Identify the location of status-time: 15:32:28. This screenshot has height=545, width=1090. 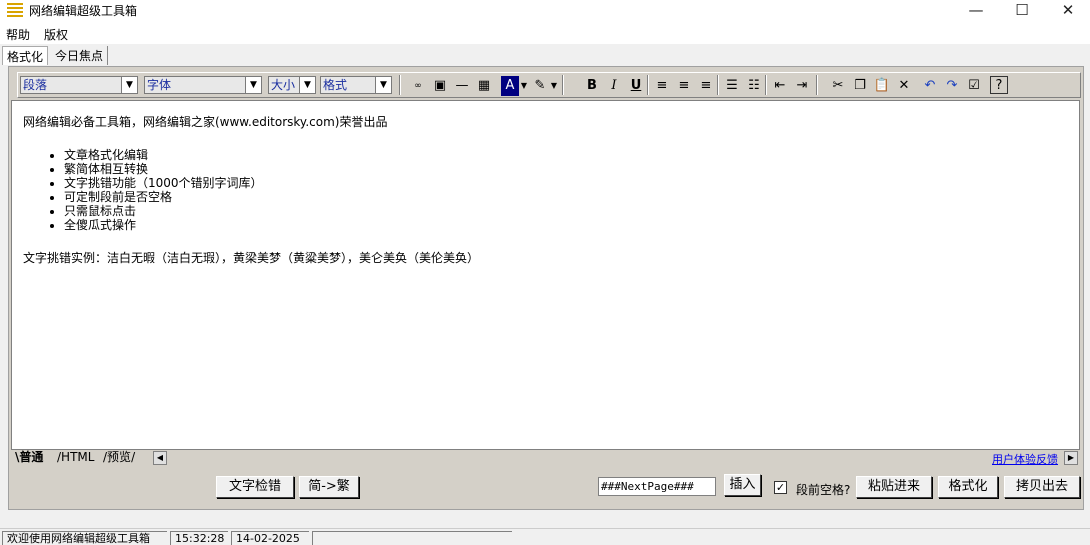
(199, 538).